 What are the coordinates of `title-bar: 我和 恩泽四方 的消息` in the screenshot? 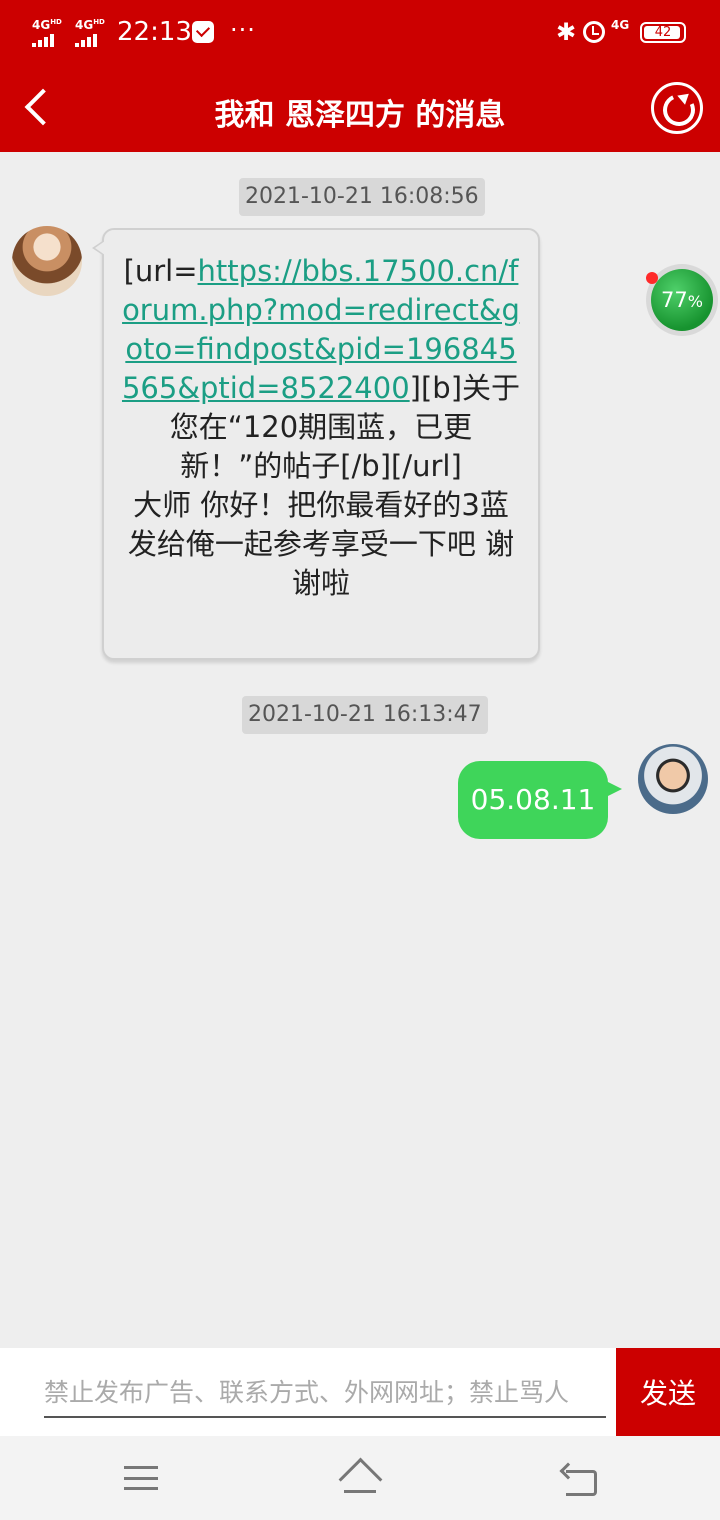 It's located at (360, 109).